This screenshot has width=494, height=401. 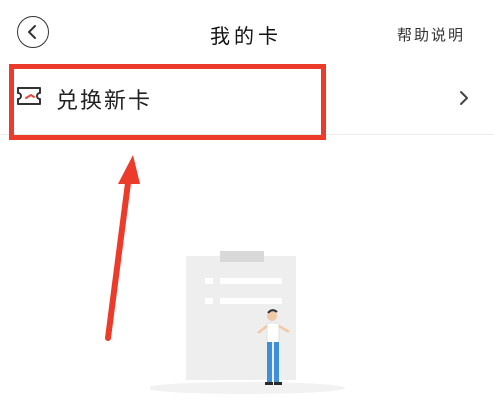 I want to click on back-button, so click(x=33, y=32).